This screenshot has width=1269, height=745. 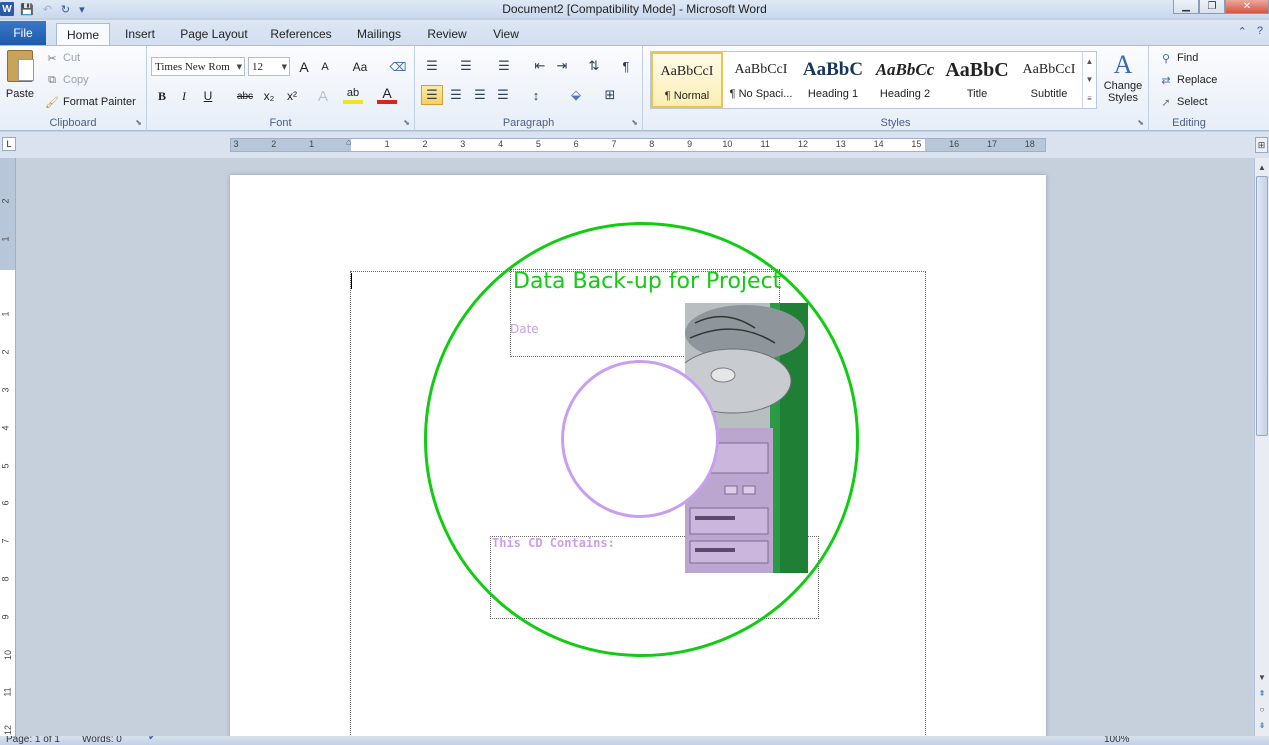 I want to click on clear-formatting-icon: ⌫, so click(x=398, y=67).